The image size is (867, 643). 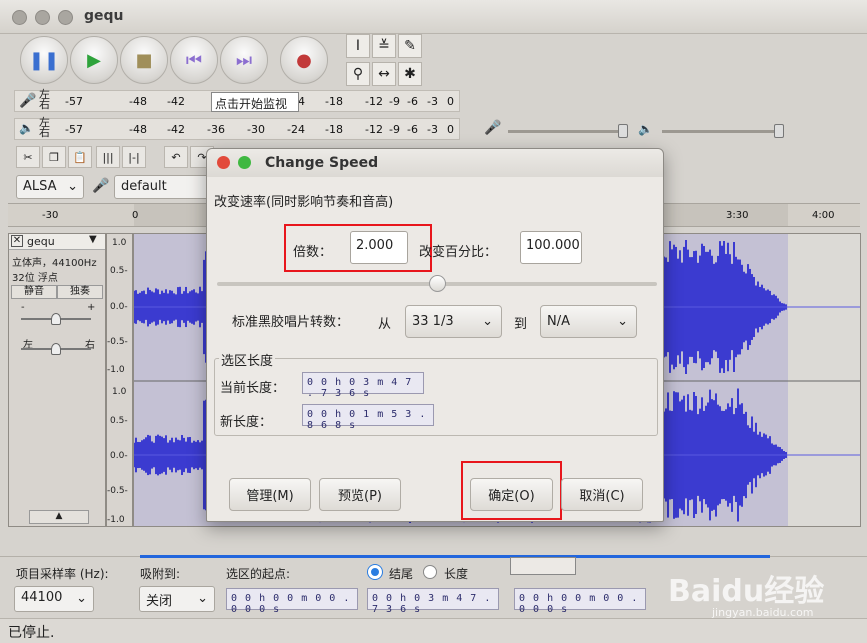 What do you see at coordinates (134, 157) in the screenshot?
I see `silence-button: |-|` at bounding box center [134, 157].